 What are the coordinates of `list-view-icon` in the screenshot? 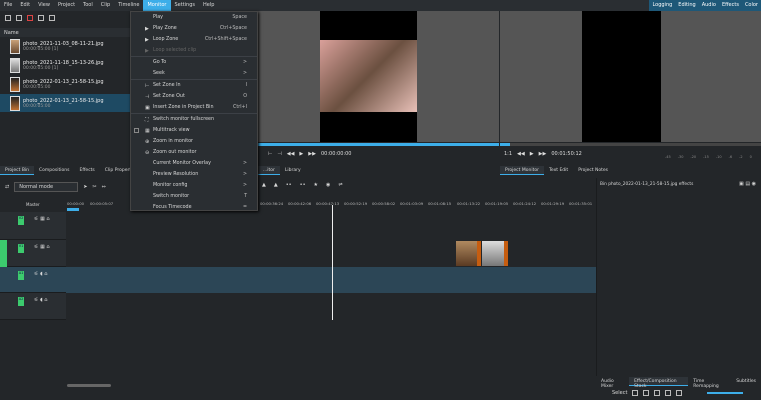 It's located at (52, 18).